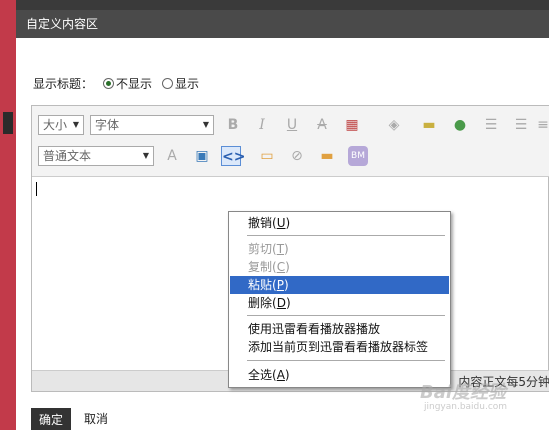 The height and width of the screenshot is (430, 549). Describe the element at coordinates (339, 285) in the screenshot. I see `menu-item-paste: 粘贴(P)` at that location.